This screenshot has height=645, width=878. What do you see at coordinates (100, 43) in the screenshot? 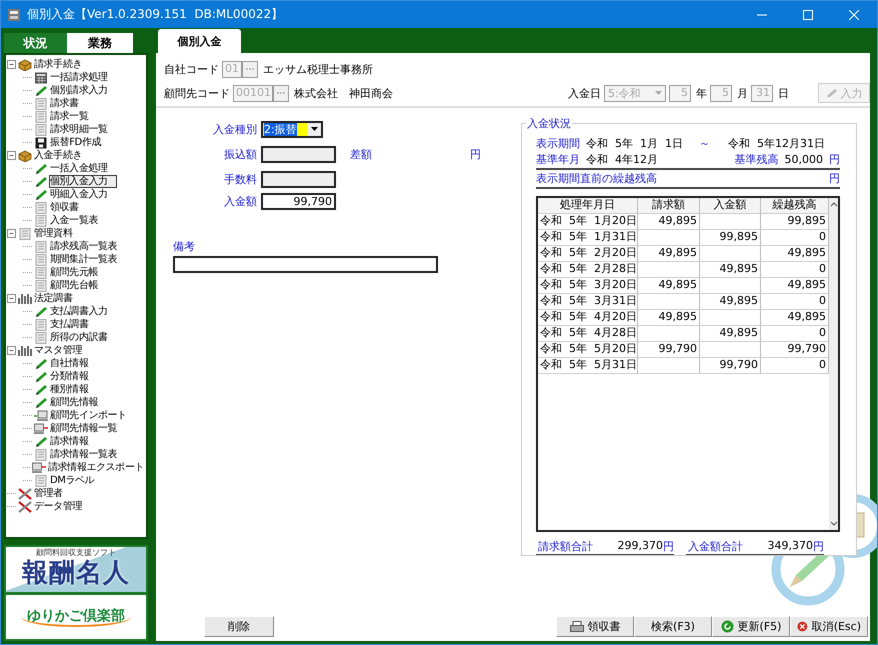
I see `tab: 業務` at bounding box center [100, 43].